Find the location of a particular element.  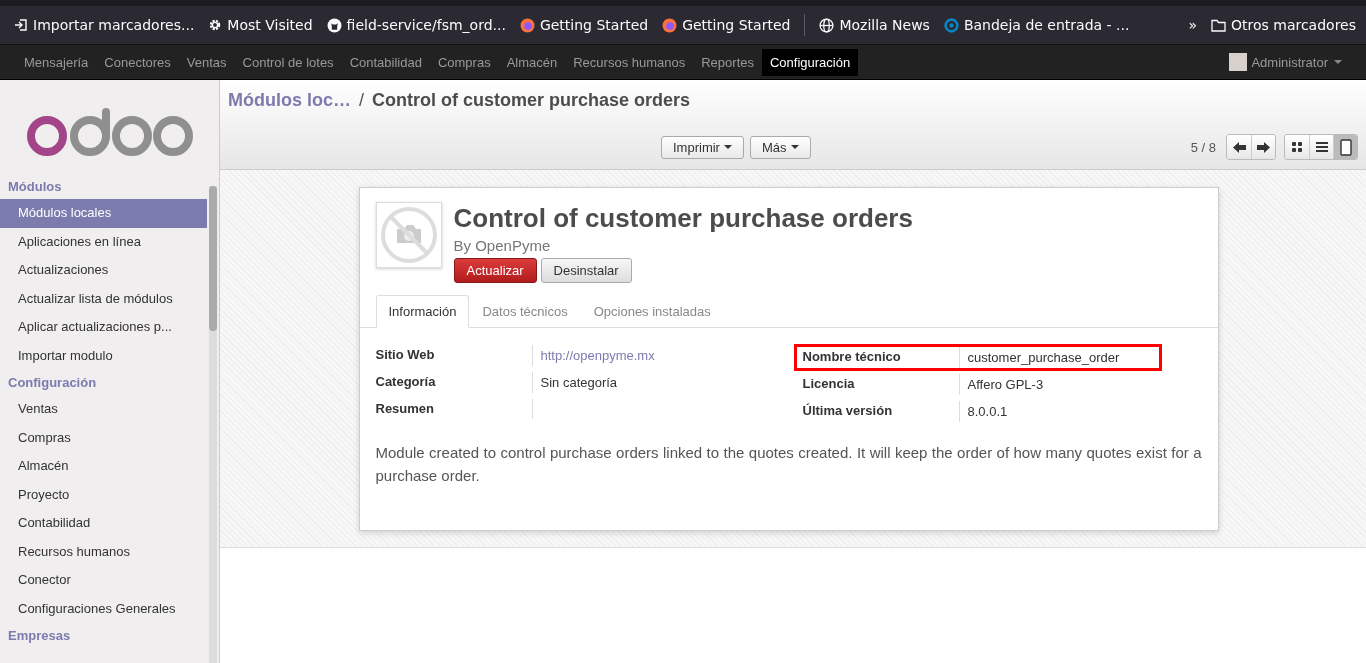

field-label: Resumen is located at coordinates (405, 409).